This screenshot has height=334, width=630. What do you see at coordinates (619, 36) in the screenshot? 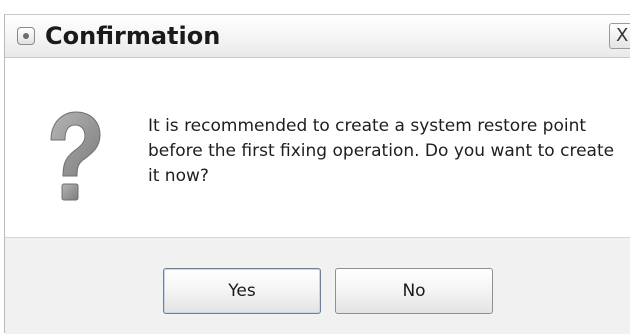
I see `close-button: X` at bounding box center [619, 36].